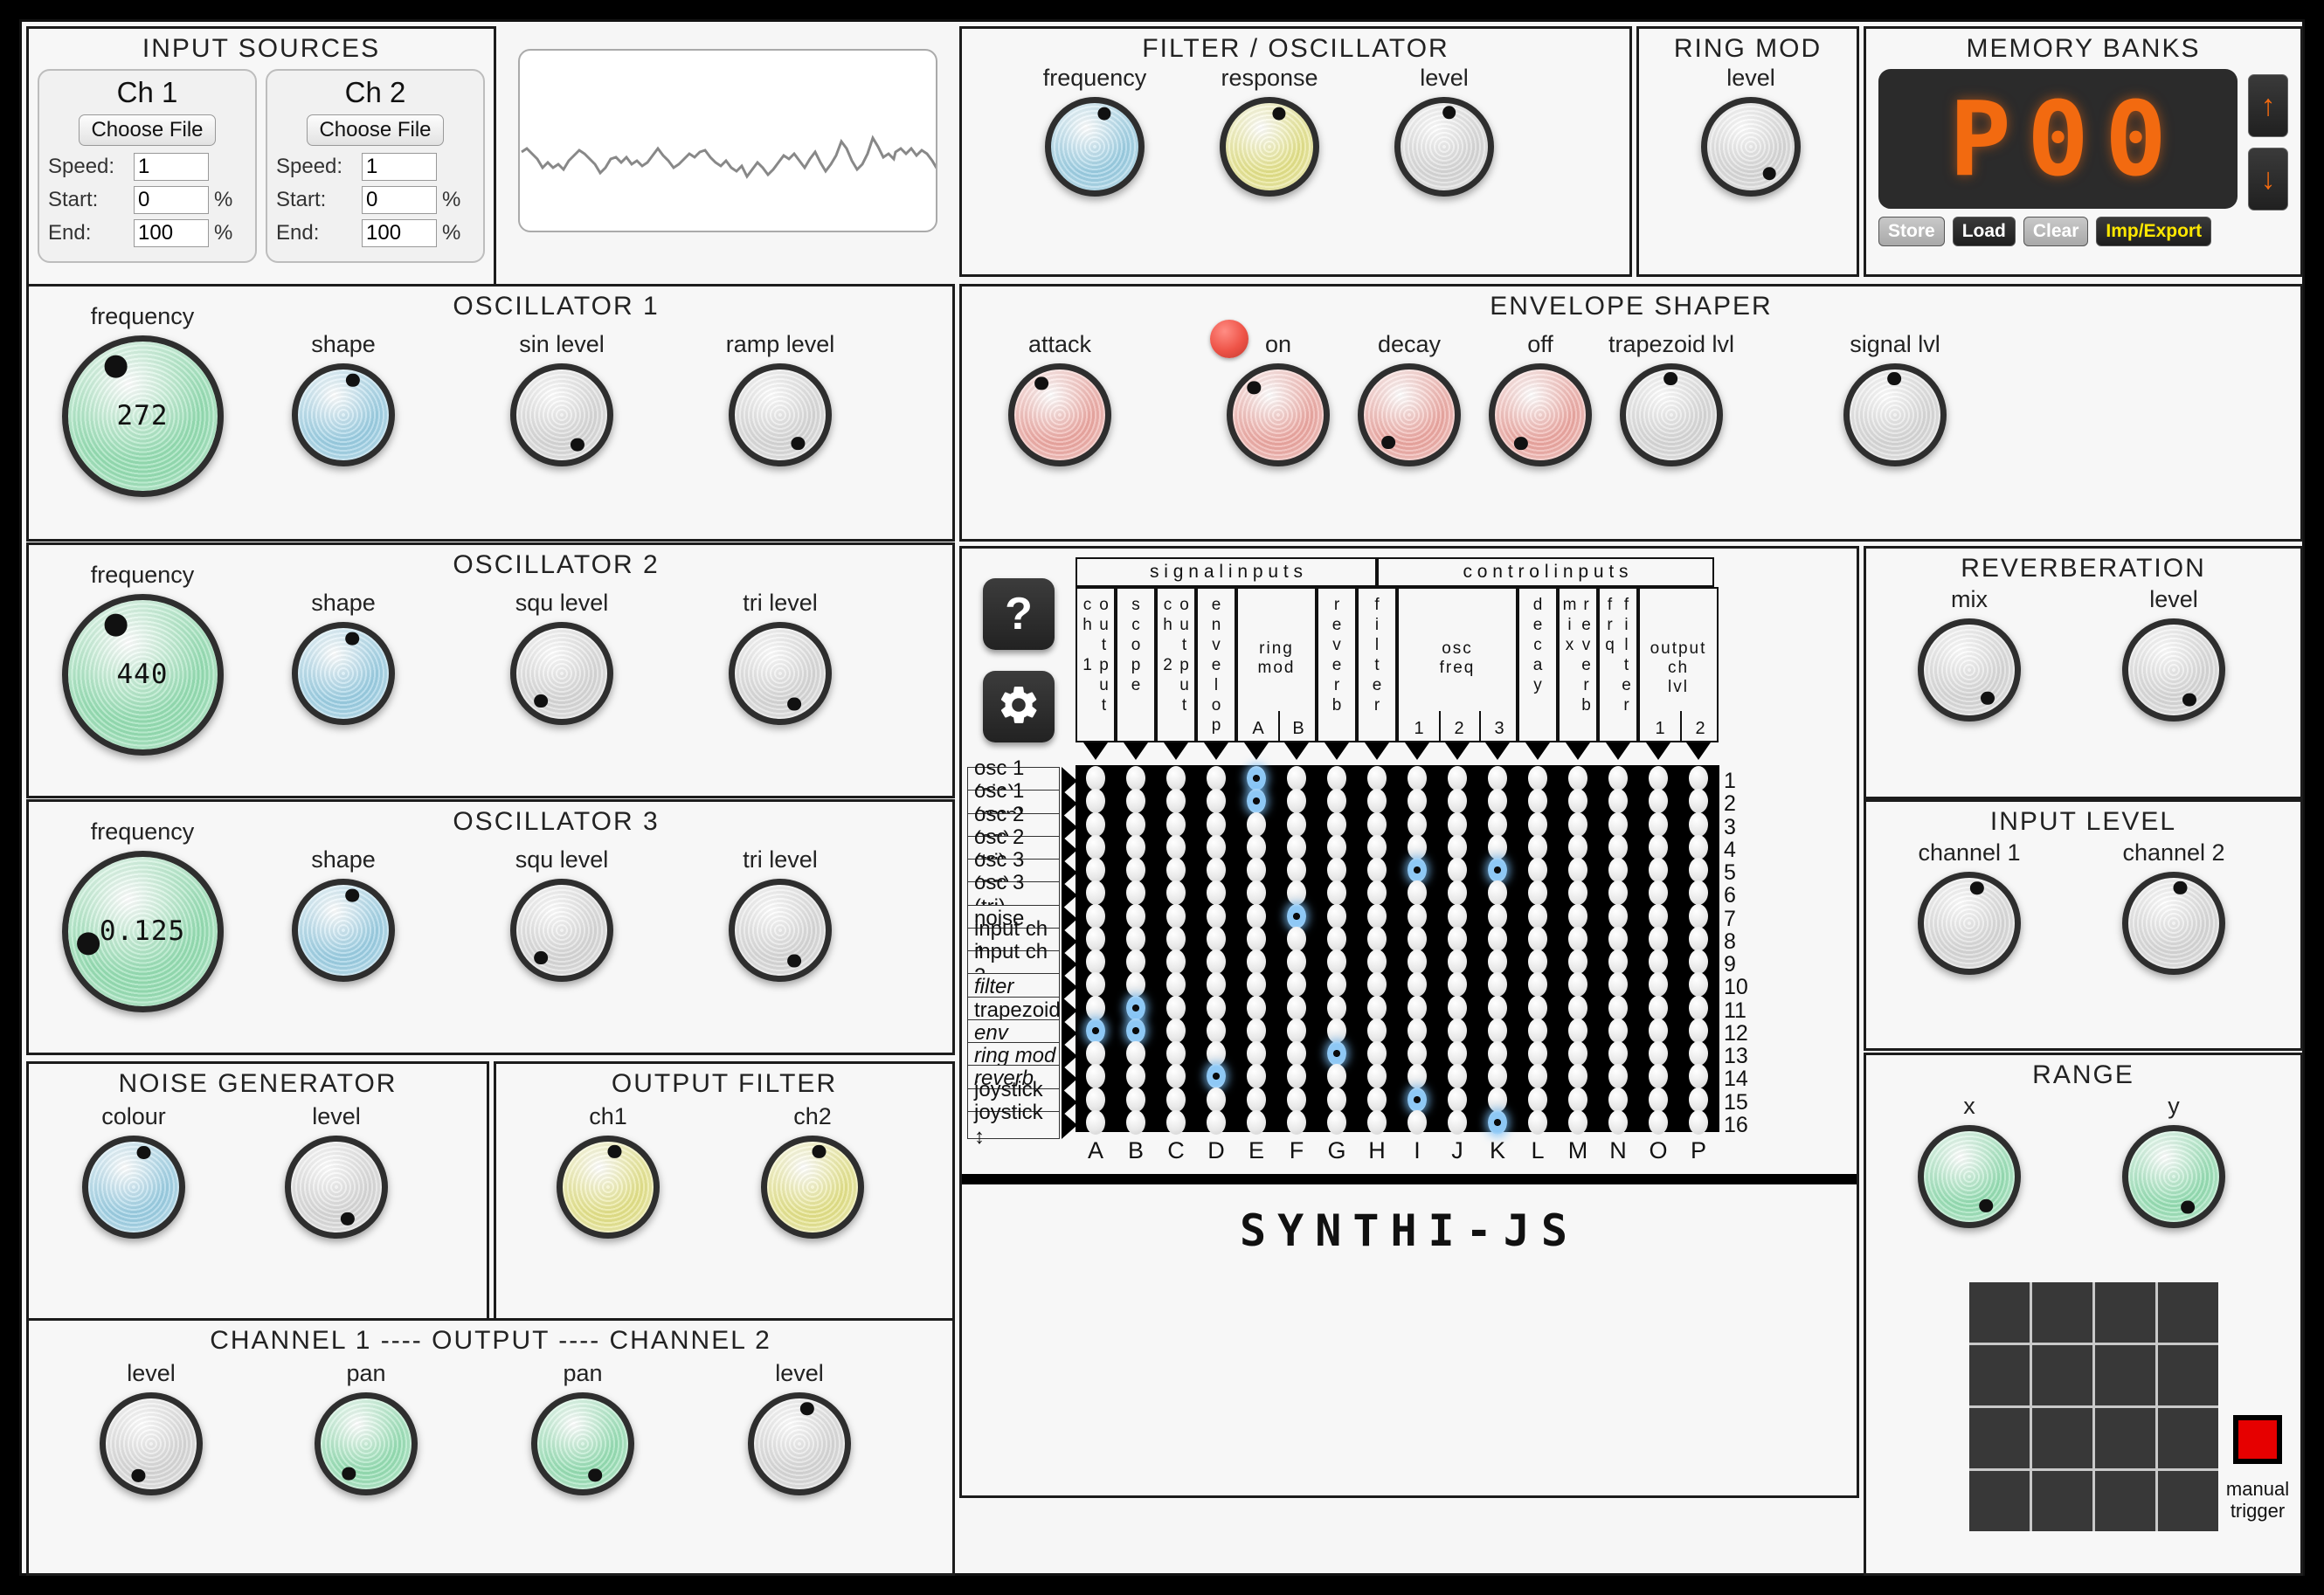 This screenshot has width=2324, height=1595. Describe the element at coordinates (1397, 950) in the screenshot. I see `matrix-pin-grid` at that location.